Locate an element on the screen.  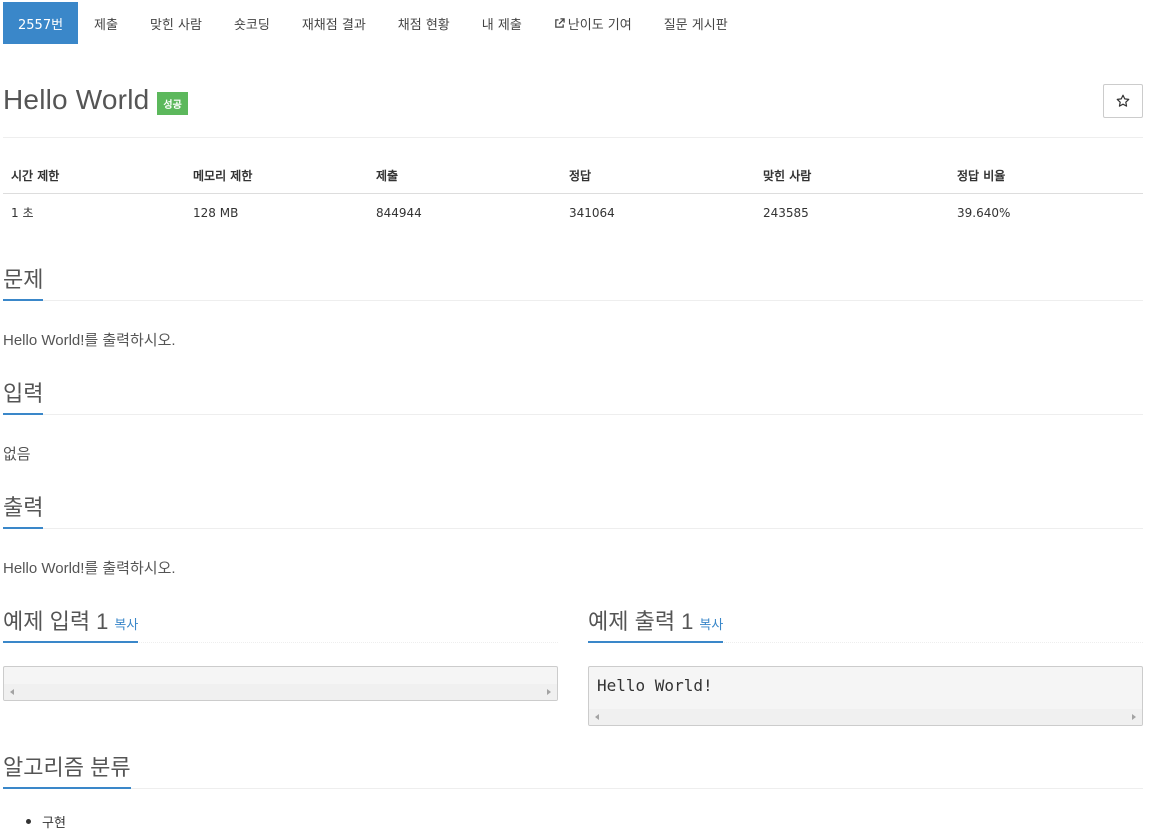
nav-tab-label: 질문 게시판 is located at coordinates (695, 25).